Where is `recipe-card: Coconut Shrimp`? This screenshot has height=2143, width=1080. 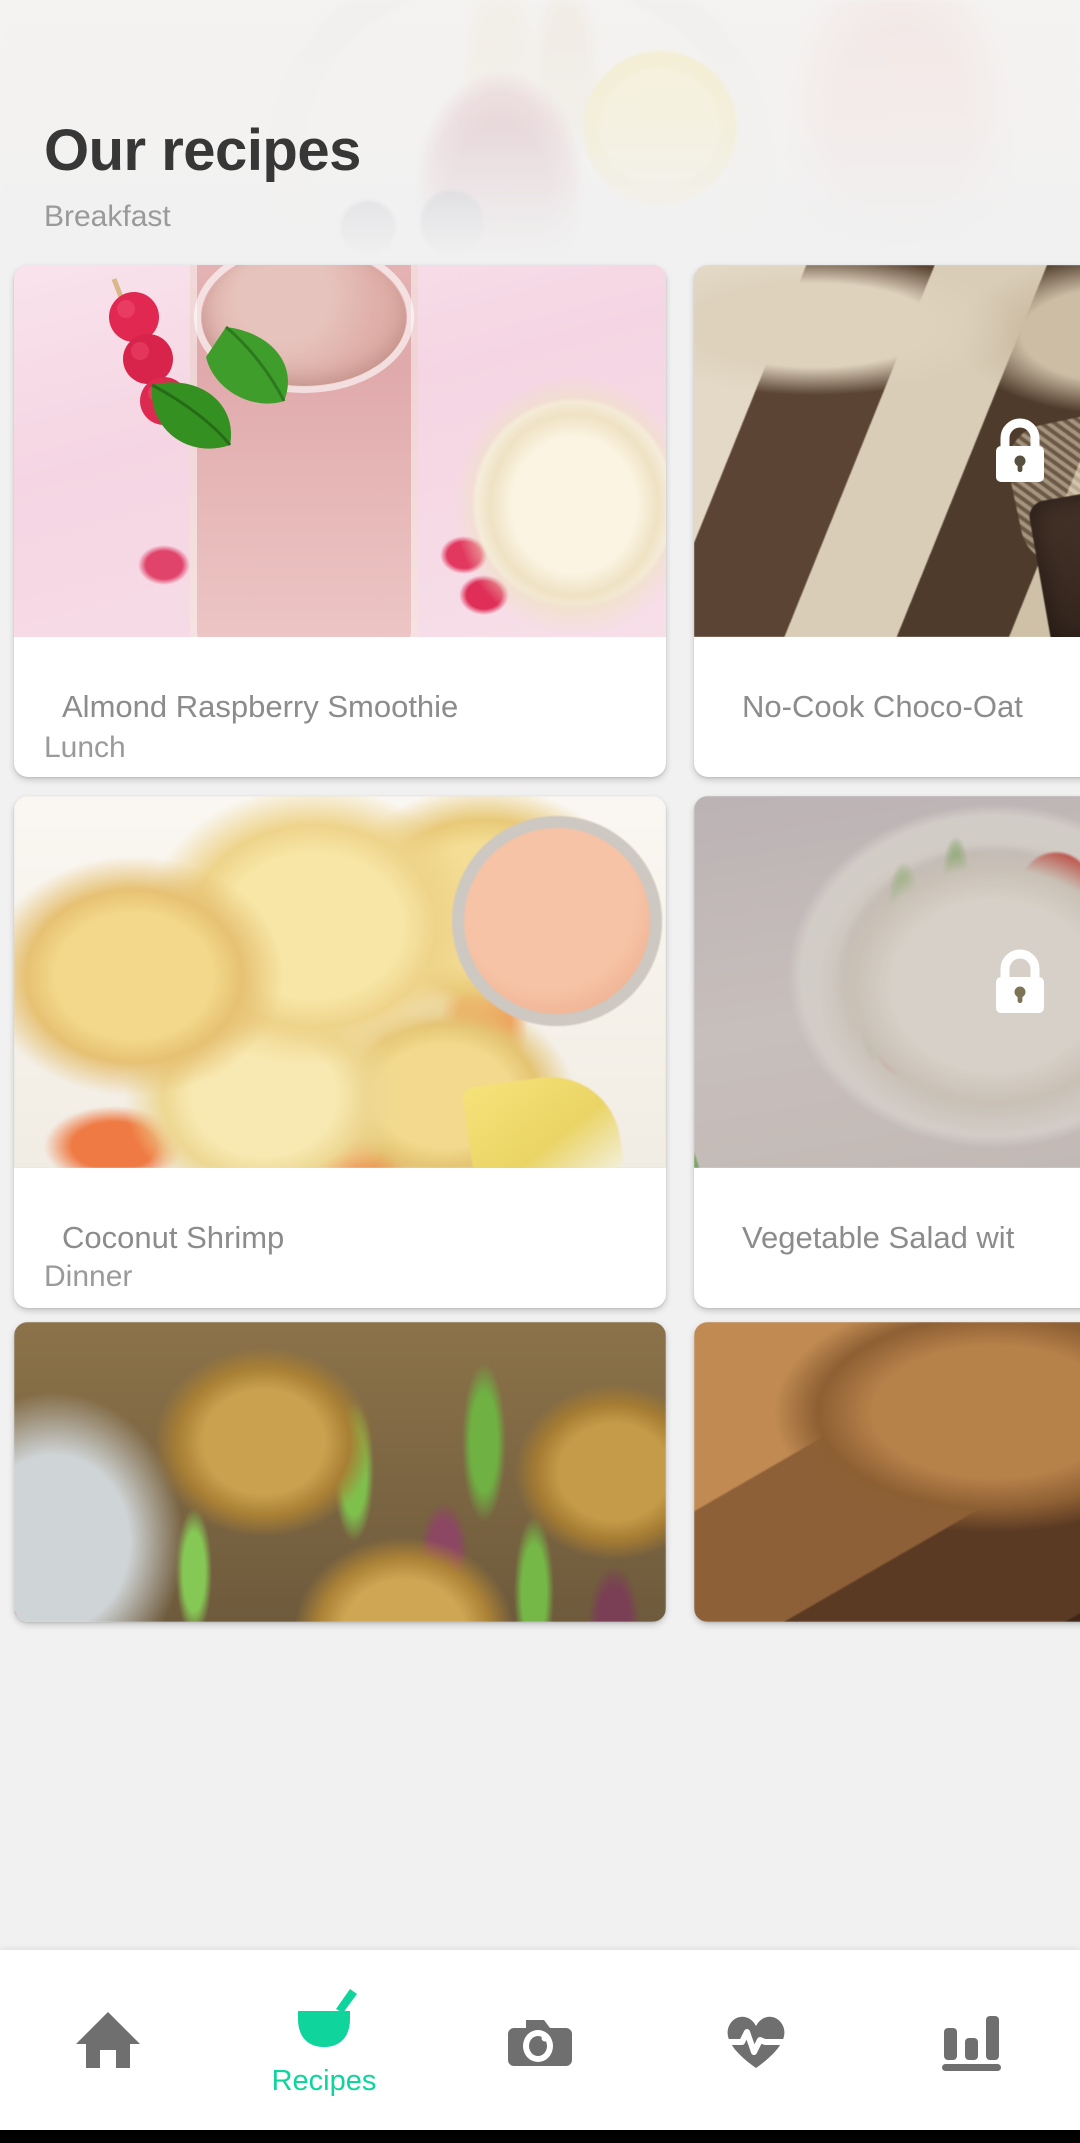 recipe-card: Coconut Shrimp is located at coordinates (340, 1052).